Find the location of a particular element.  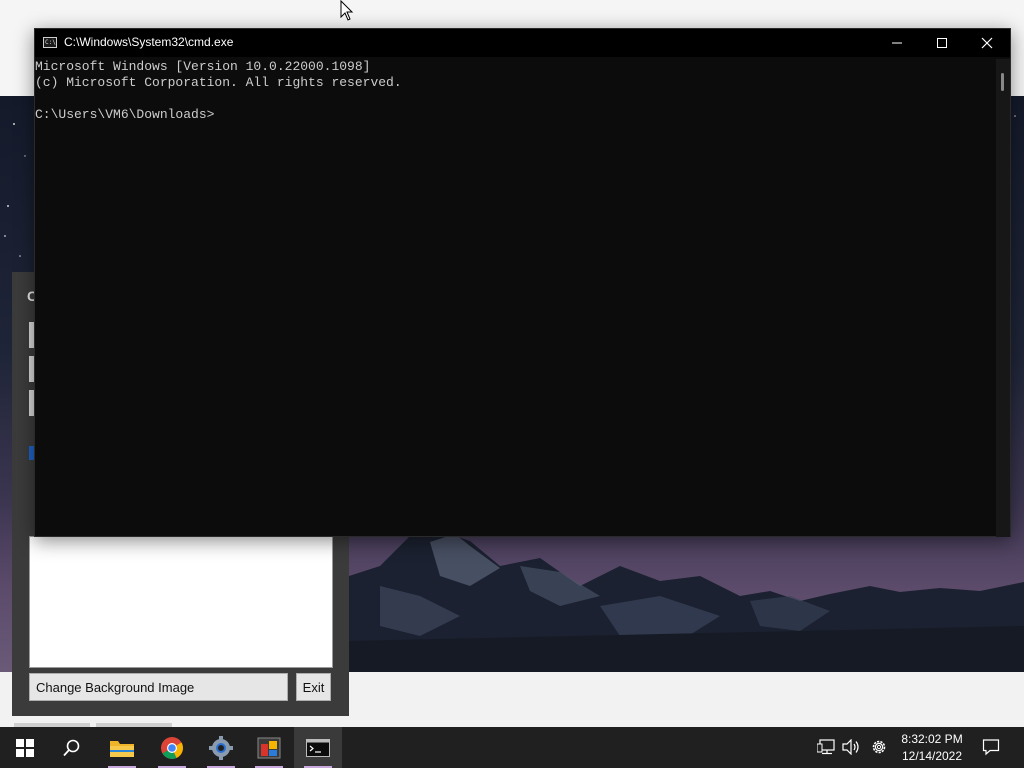

minimize-button is located at coordinates (897, 43).